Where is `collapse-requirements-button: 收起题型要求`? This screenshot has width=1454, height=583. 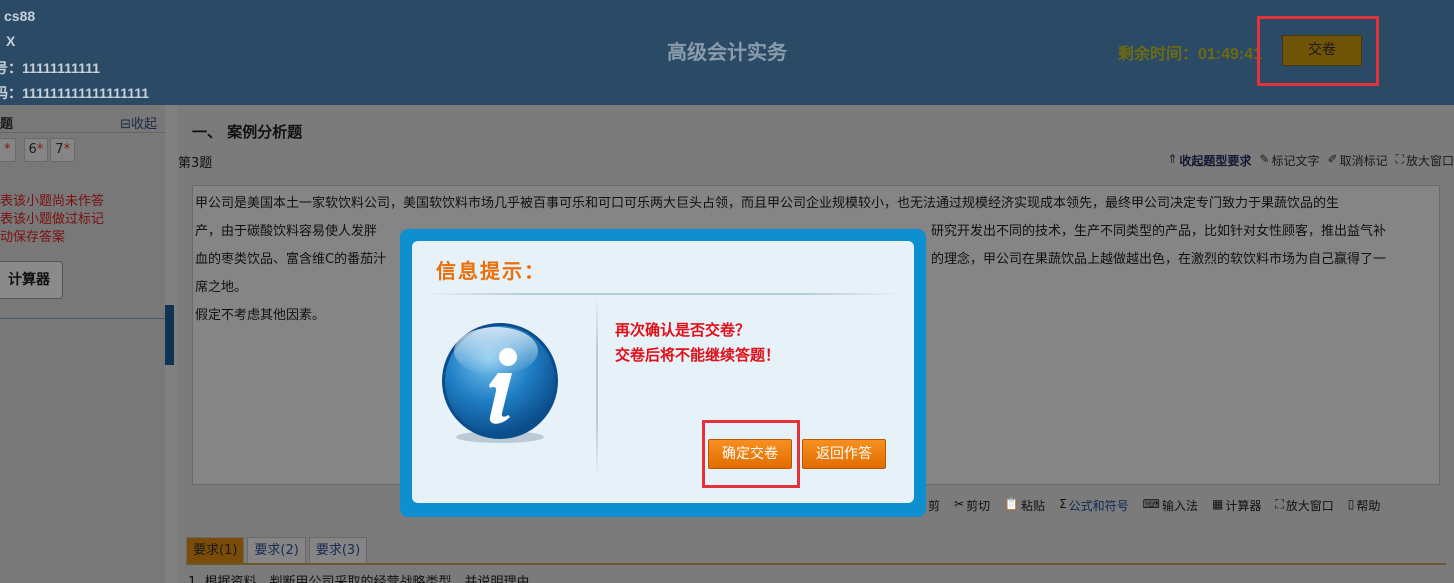 collapse-requirements-button: 收起题型要求 is located at coordinates (1215, 160).